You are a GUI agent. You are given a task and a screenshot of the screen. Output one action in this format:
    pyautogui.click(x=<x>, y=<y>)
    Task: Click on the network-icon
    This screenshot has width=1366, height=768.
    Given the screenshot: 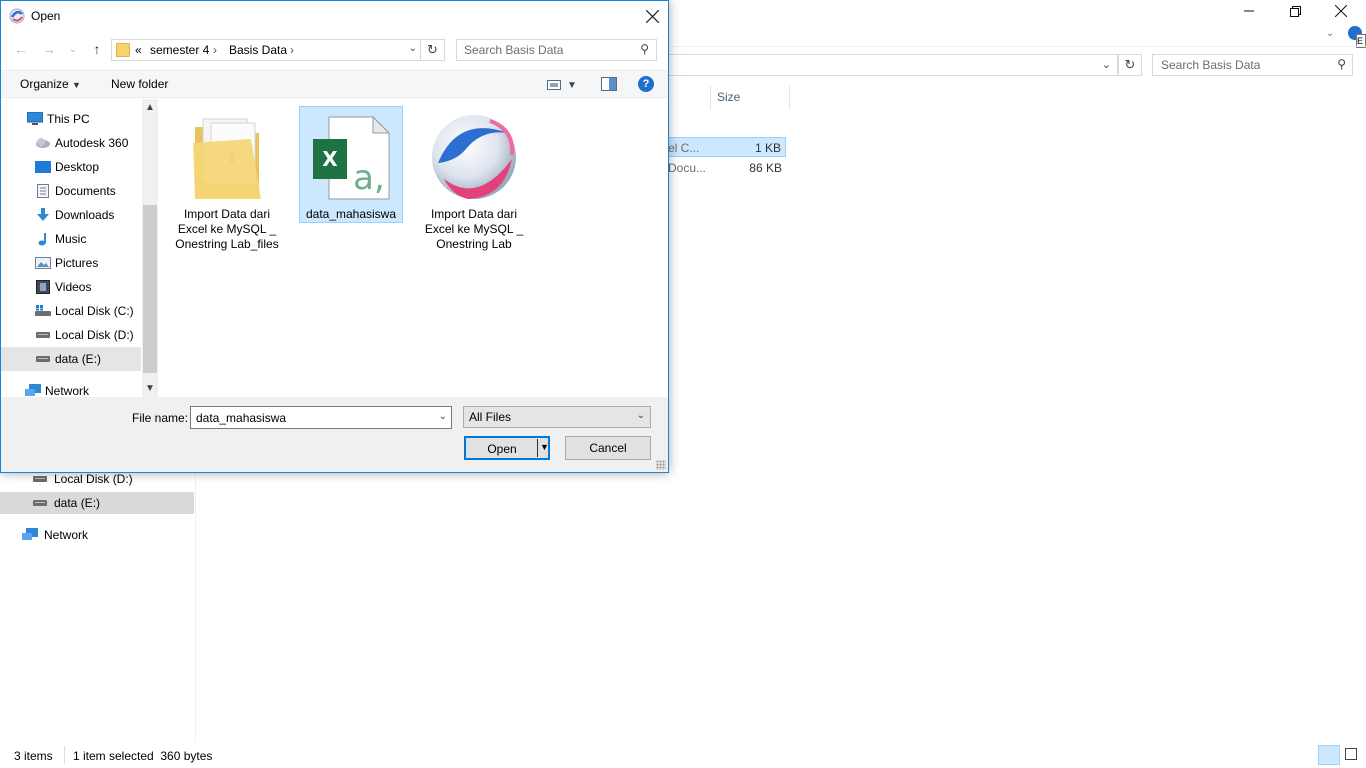 What is the action you would take?
    pyautogui.click(x=30, y=535)
    